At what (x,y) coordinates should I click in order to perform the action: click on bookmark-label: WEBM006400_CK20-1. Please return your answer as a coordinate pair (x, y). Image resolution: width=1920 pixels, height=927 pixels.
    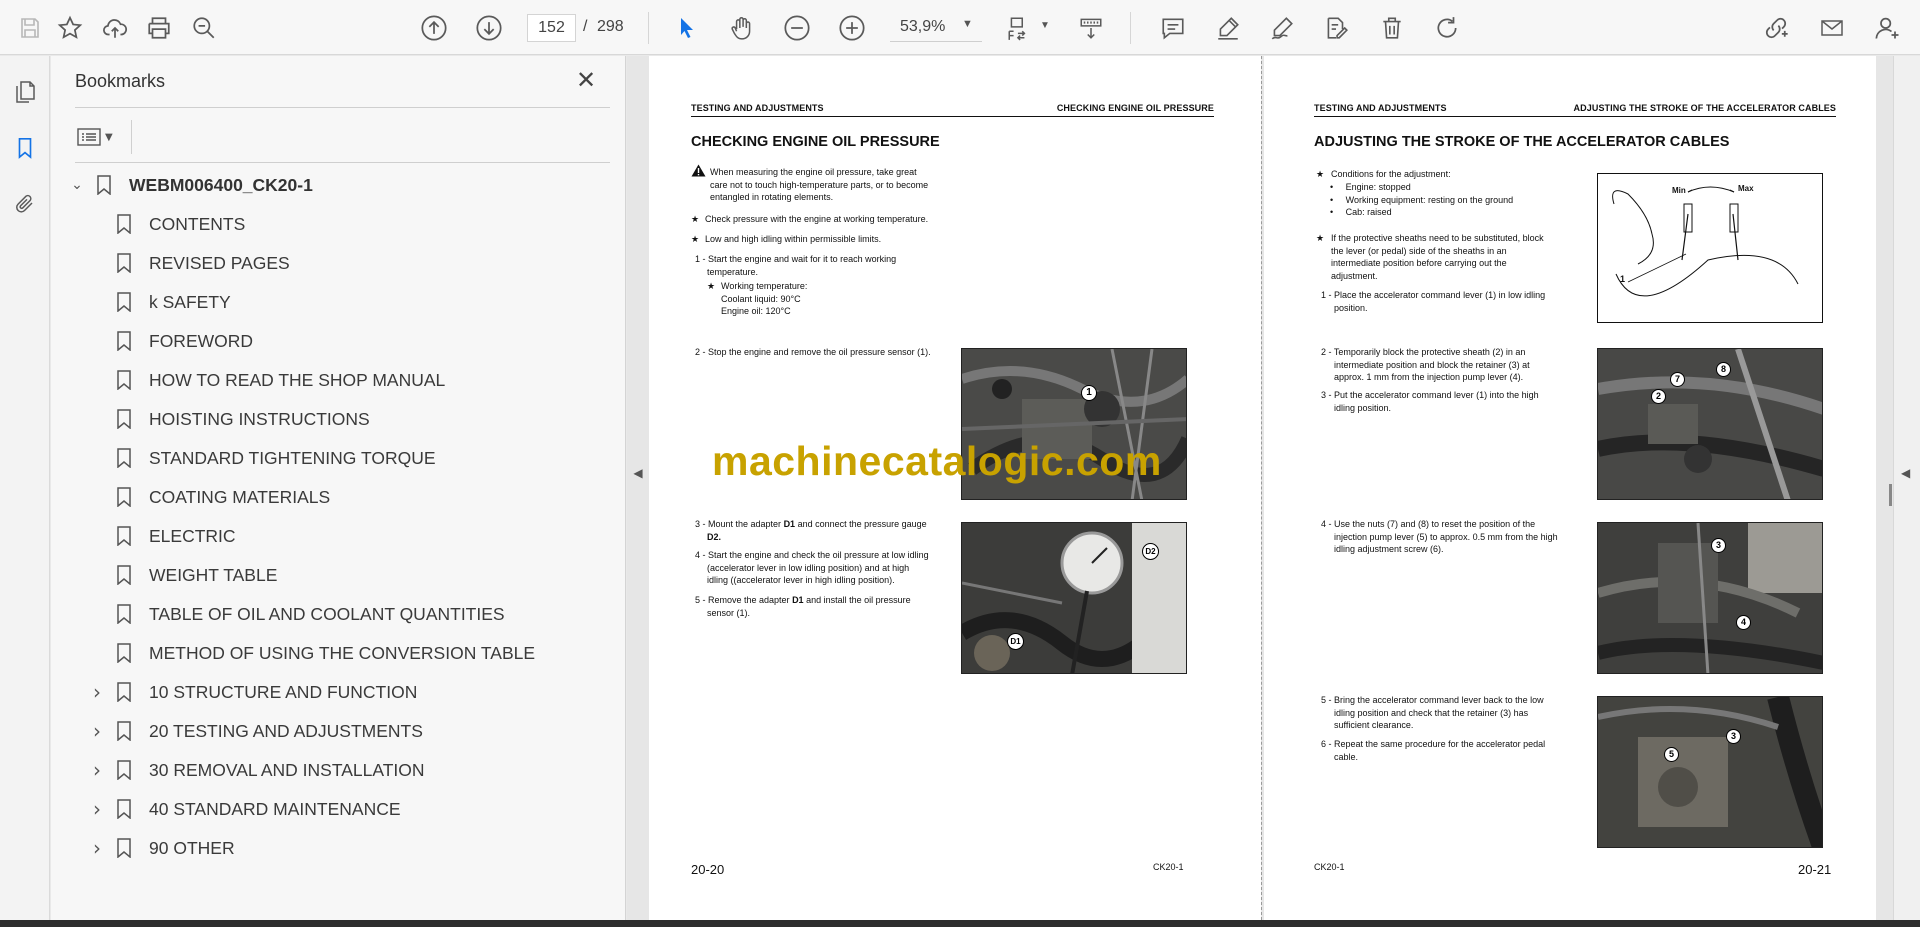
    Looking at the image, I should click on (221, 184).